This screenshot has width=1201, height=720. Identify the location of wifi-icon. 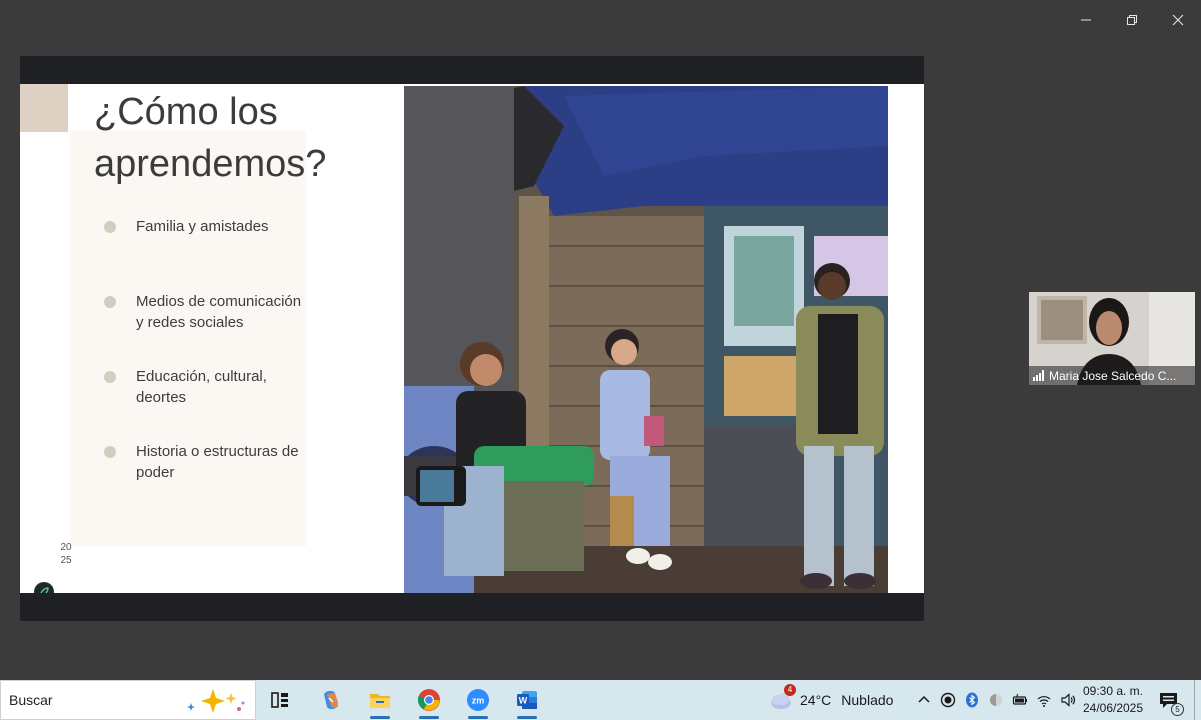
(1044, 701).